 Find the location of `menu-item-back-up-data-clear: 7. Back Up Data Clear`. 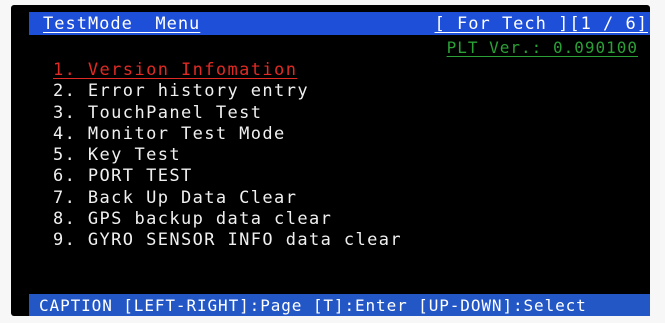

menu-item-back-up-data-clear: 7. Back Up Data Clear is located at coordinates (227, 198).